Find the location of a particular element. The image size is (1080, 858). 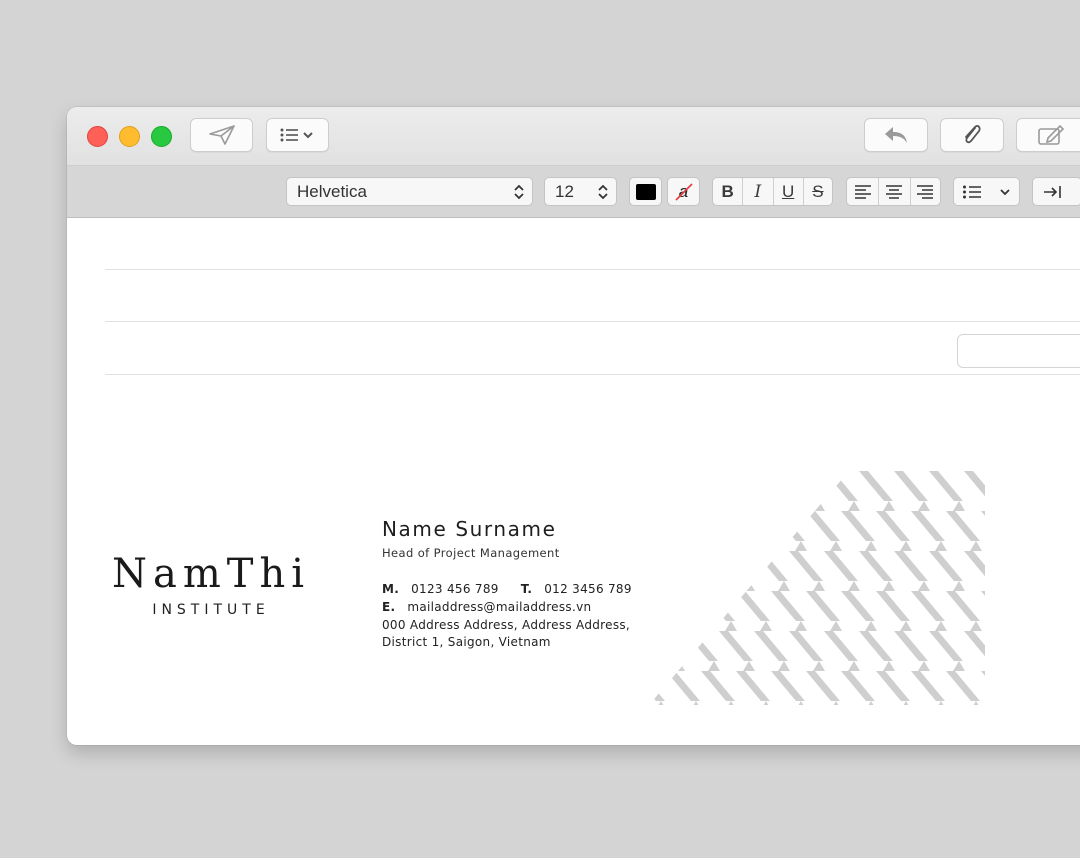

attach-button is located at coordinates (972, 135).